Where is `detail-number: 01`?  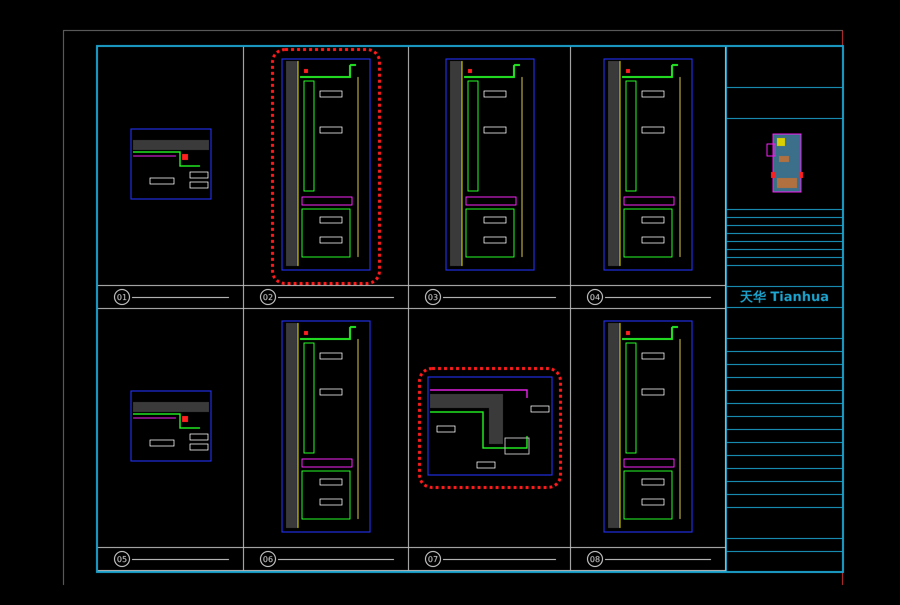 detail-number: 01 is located at coordinates (122, 297).